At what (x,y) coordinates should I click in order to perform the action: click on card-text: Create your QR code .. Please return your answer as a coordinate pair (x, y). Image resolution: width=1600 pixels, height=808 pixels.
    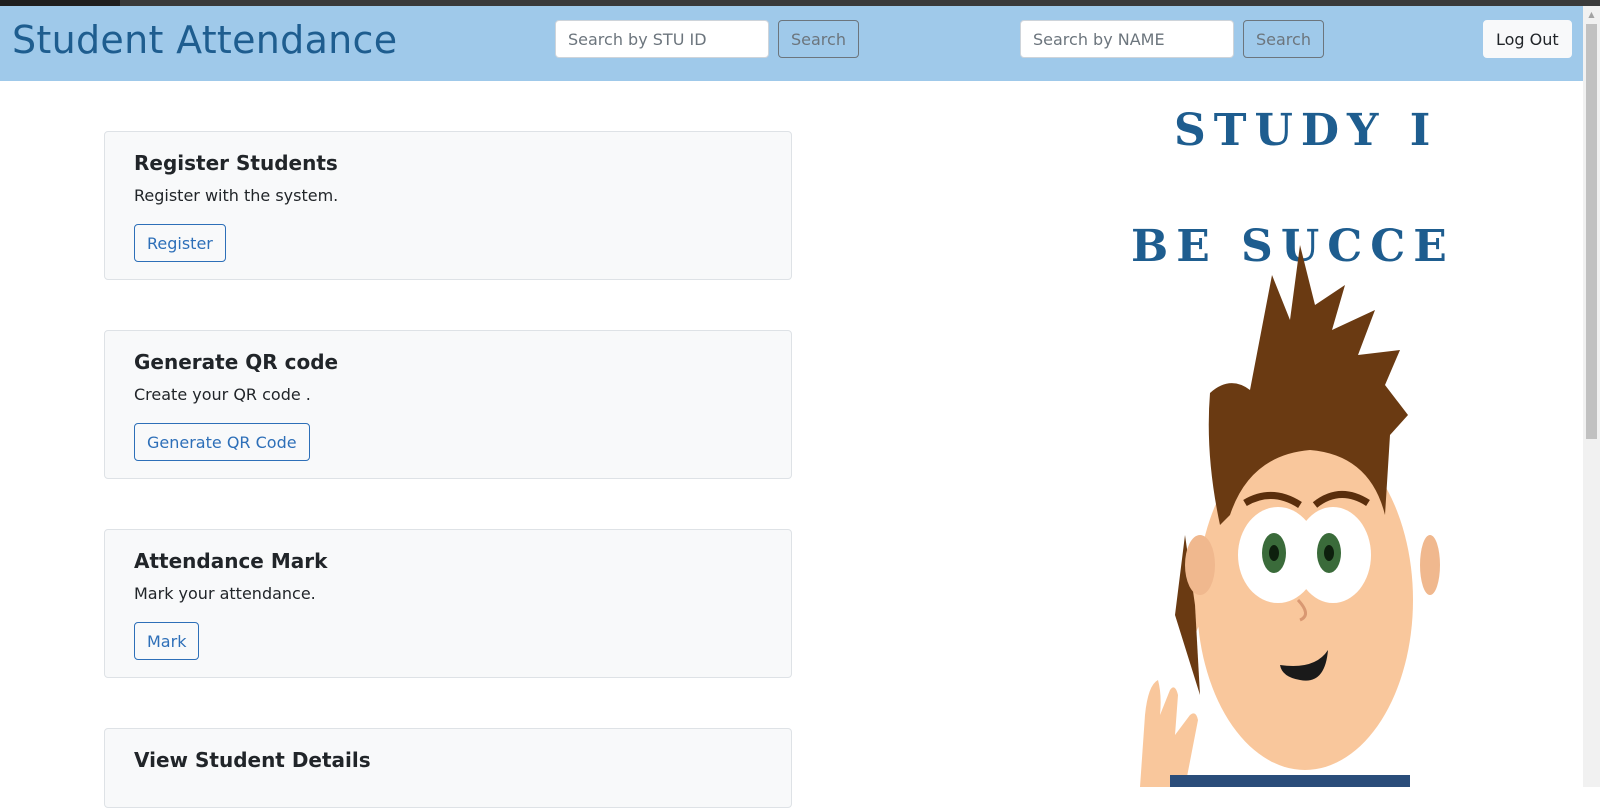
    Looking at the image, I should click on (222, 394).